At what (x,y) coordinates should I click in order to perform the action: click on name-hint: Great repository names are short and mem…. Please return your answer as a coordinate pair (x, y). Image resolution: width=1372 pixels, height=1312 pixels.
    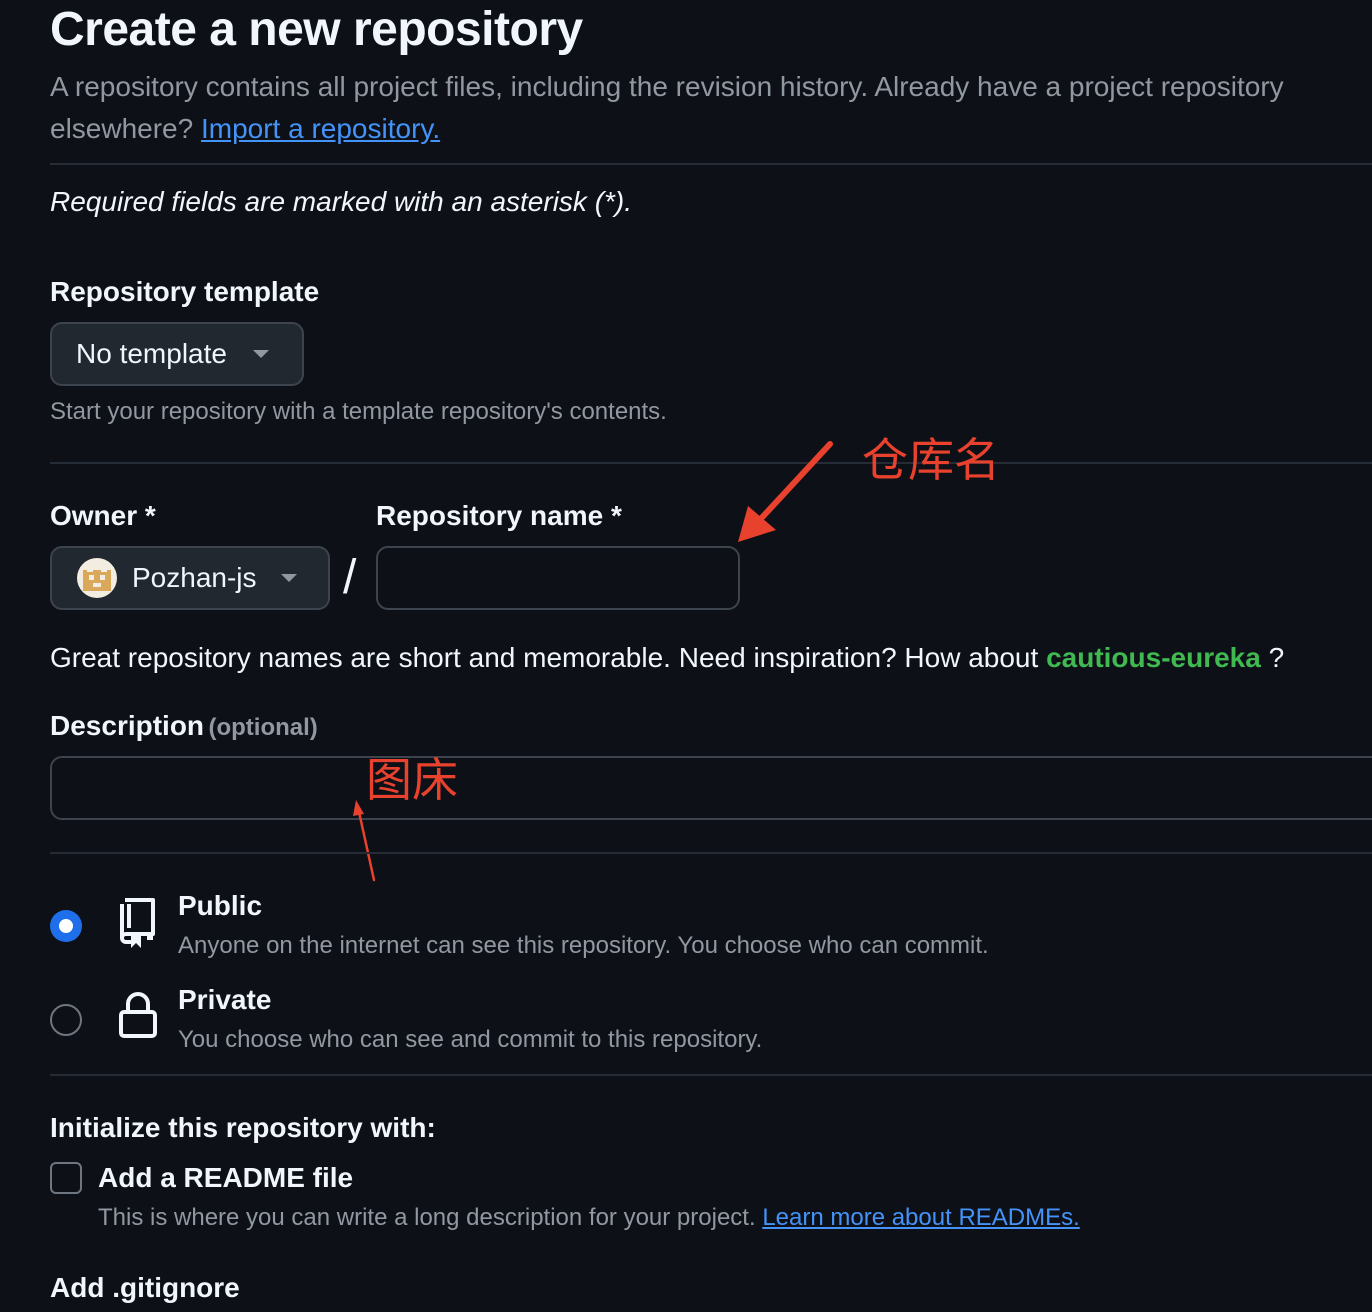
    Looking at the image, I should click on (667, 658).